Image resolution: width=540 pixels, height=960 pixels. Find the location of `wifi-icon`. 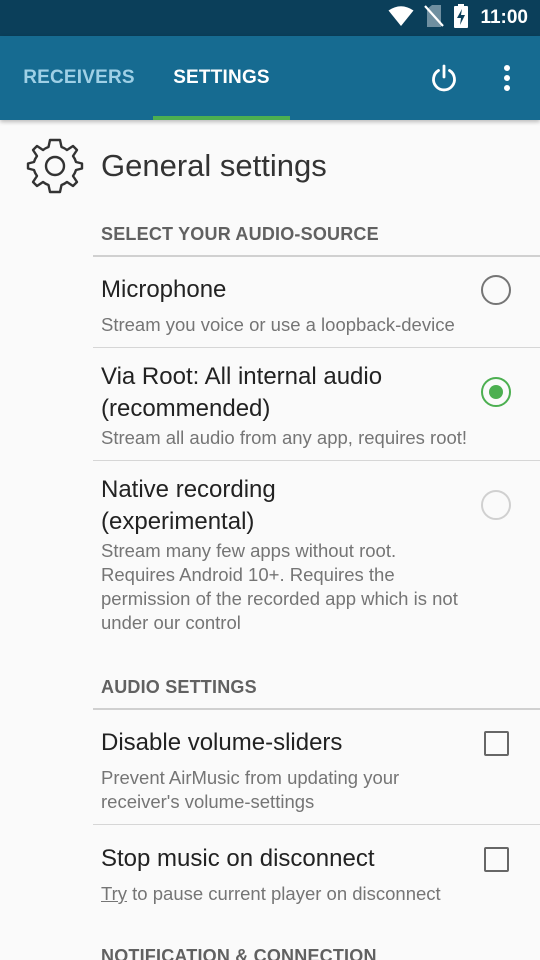

wifi-icon is located at coordinates (401, 18).